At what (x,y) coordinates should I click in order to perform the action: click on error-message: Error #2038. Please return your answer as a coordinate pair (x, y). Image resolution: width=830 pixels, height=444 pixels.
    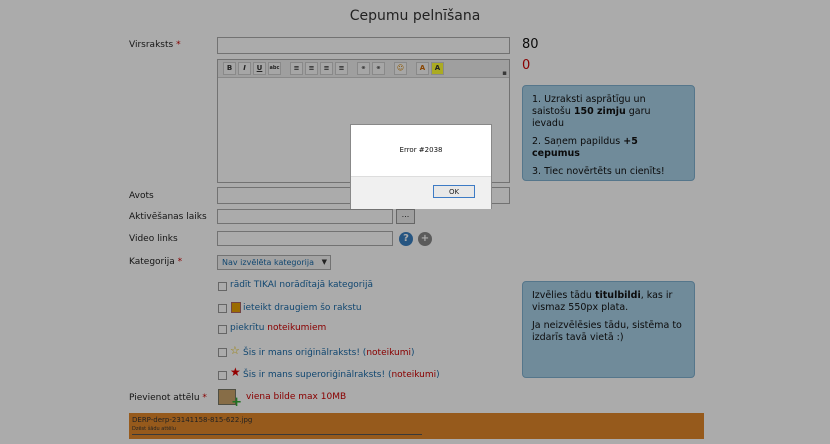
    Looking at the image, I should click on (421, 150).